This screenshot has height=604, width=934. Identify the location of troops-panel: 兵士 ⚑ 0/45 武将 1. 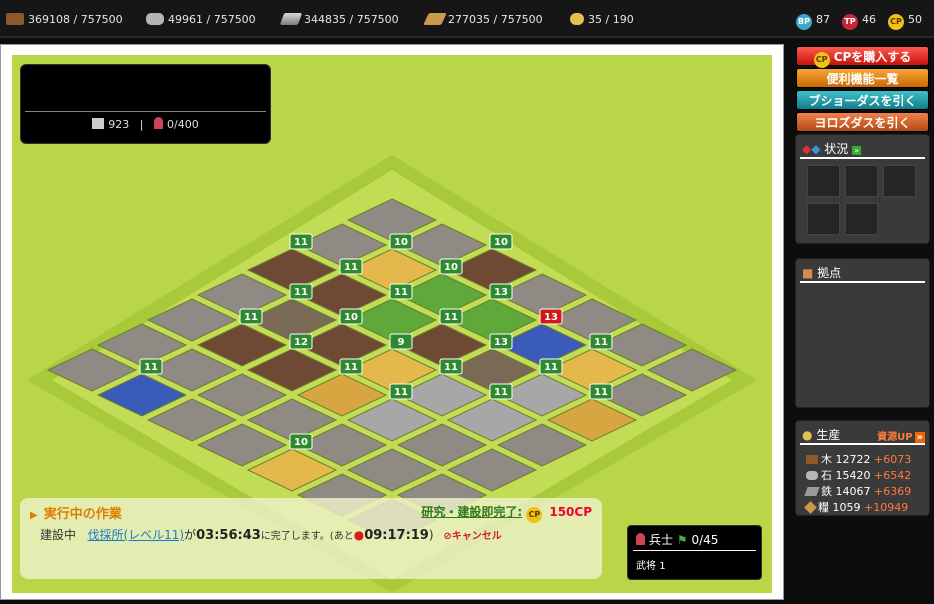
(694, 552).